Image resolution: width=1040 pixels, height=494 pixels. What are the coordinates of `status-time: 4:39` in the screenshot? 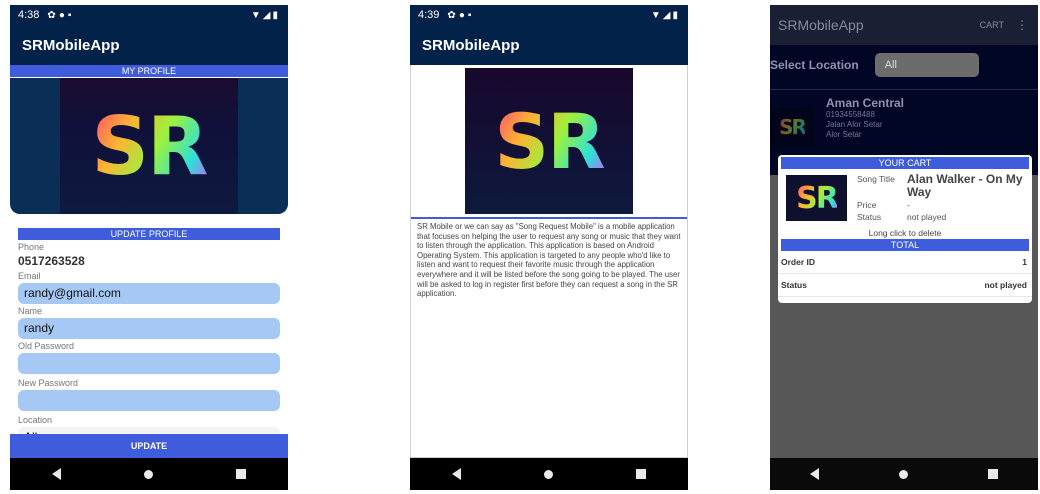 It's located at (429, 15).